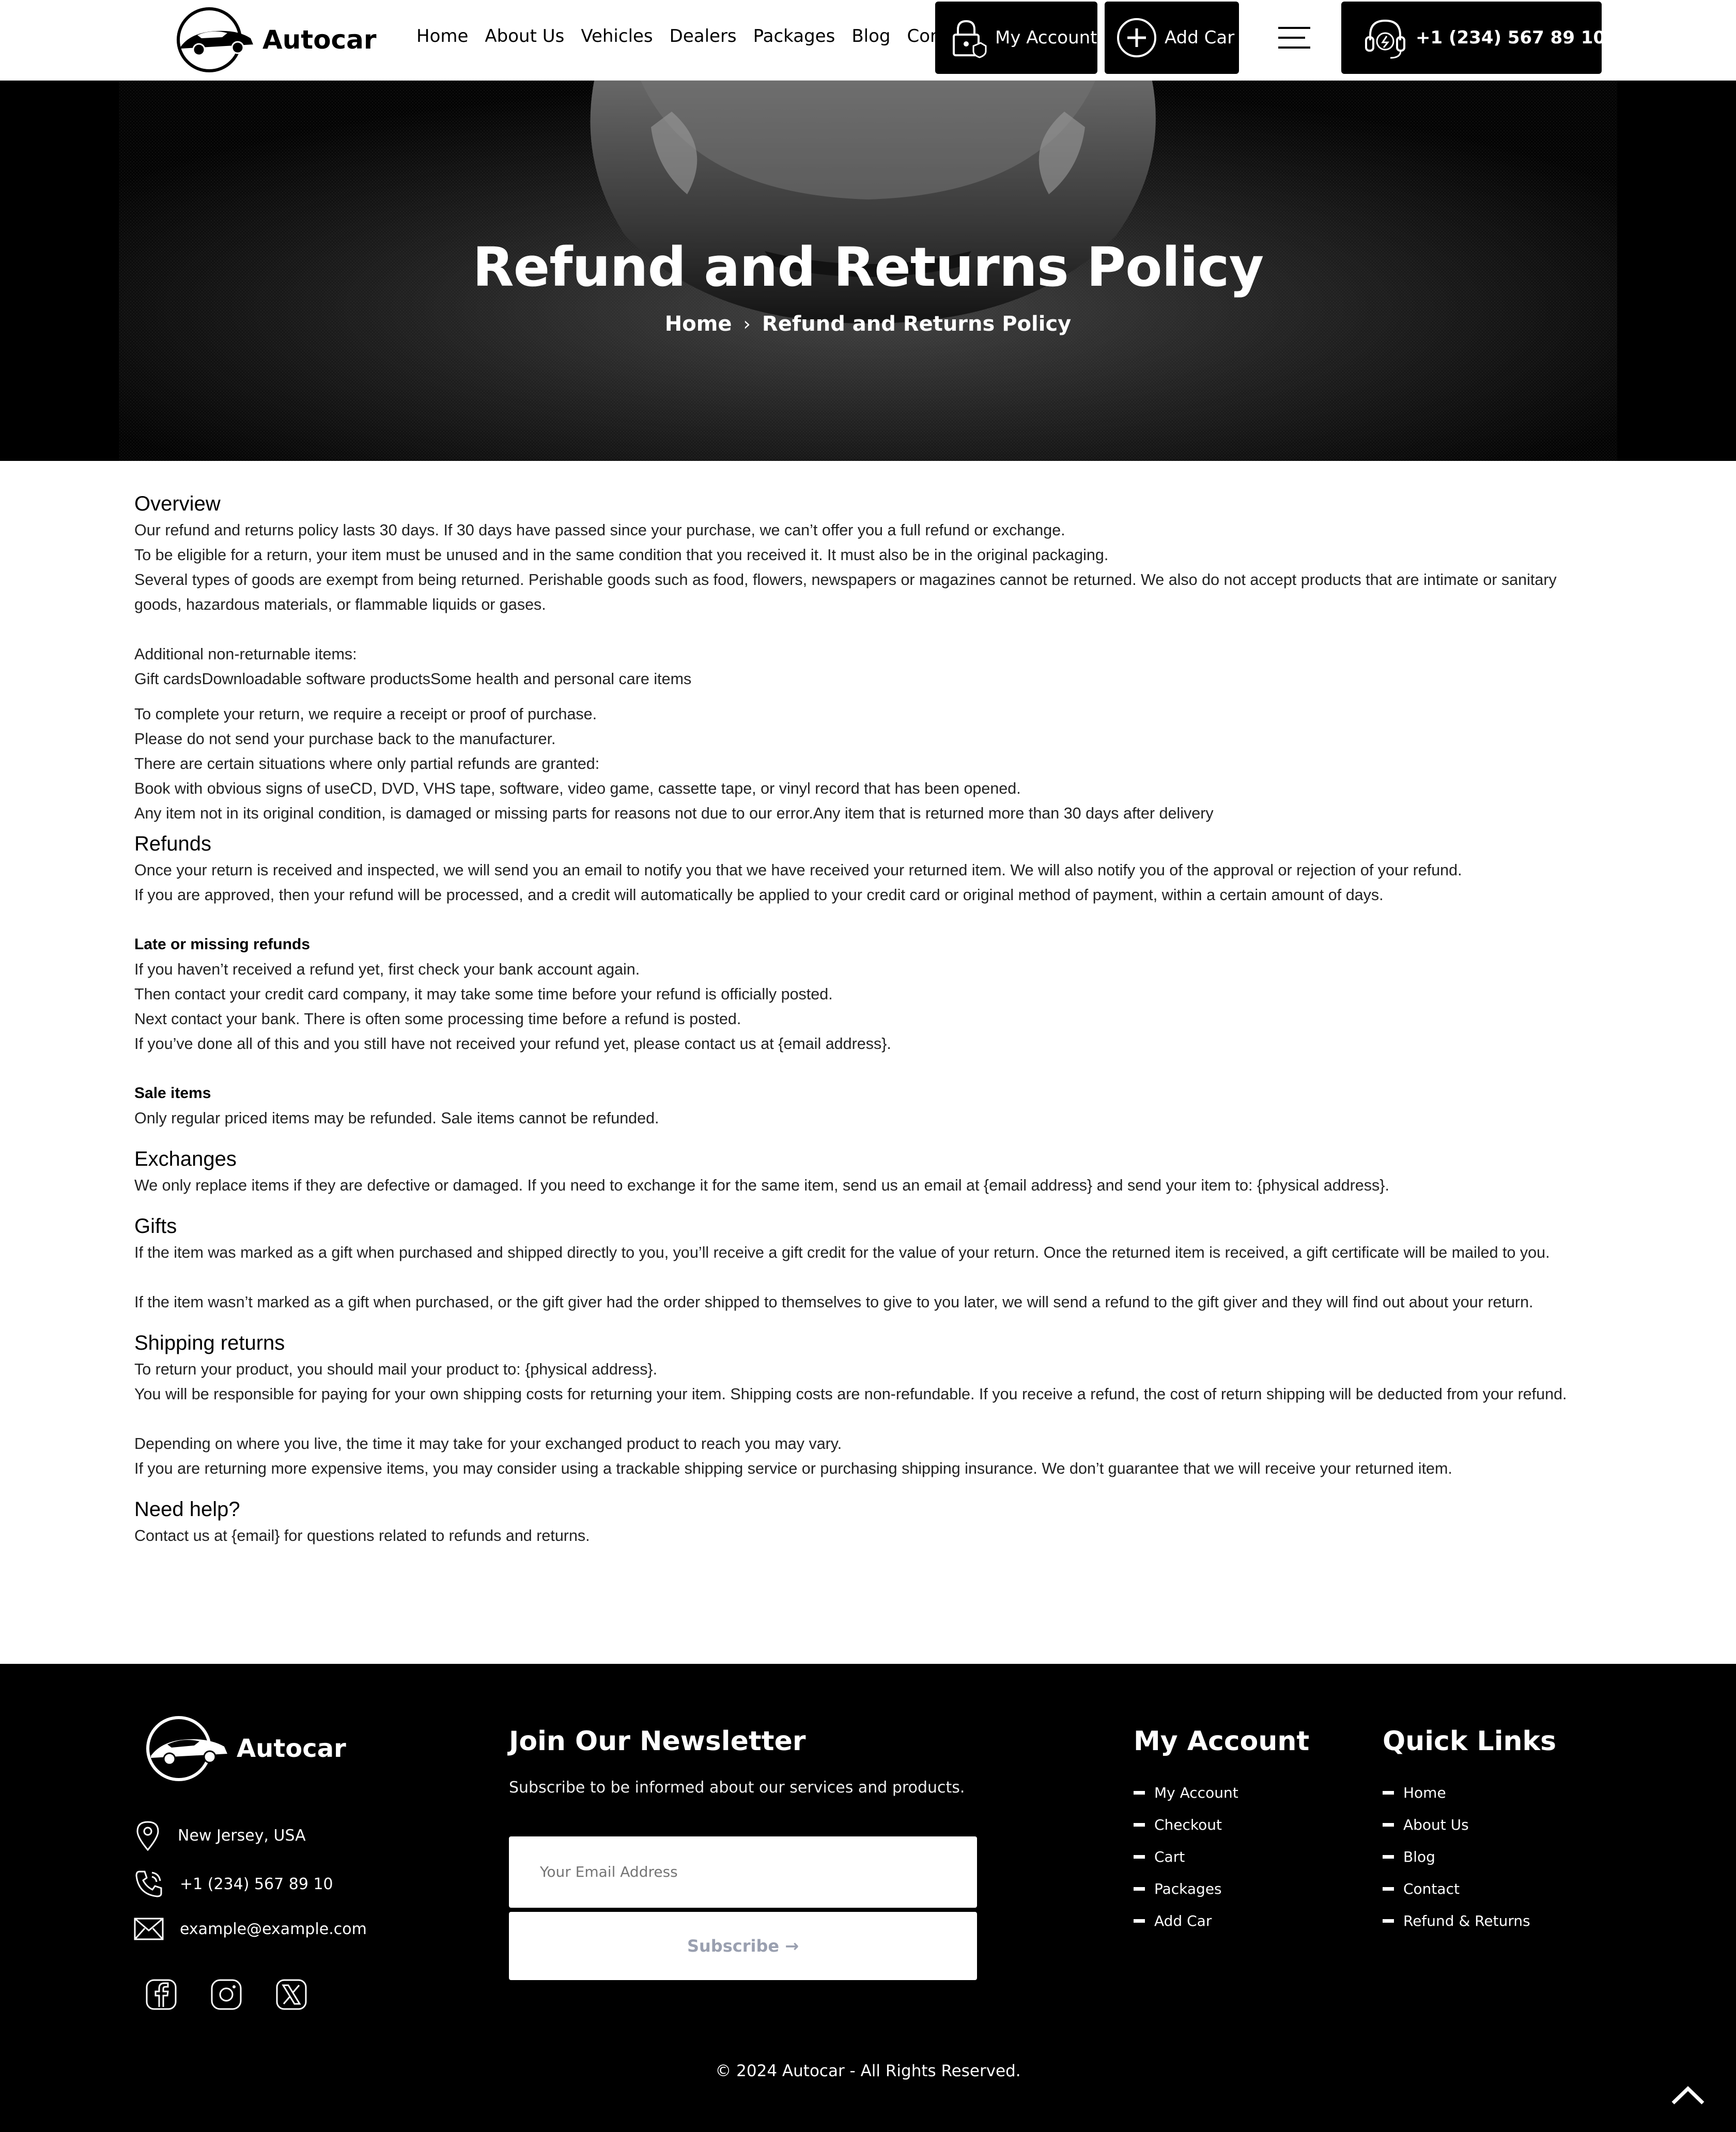  I want to click on footer-link-add-car: Add Car, so click(1186, 1921).